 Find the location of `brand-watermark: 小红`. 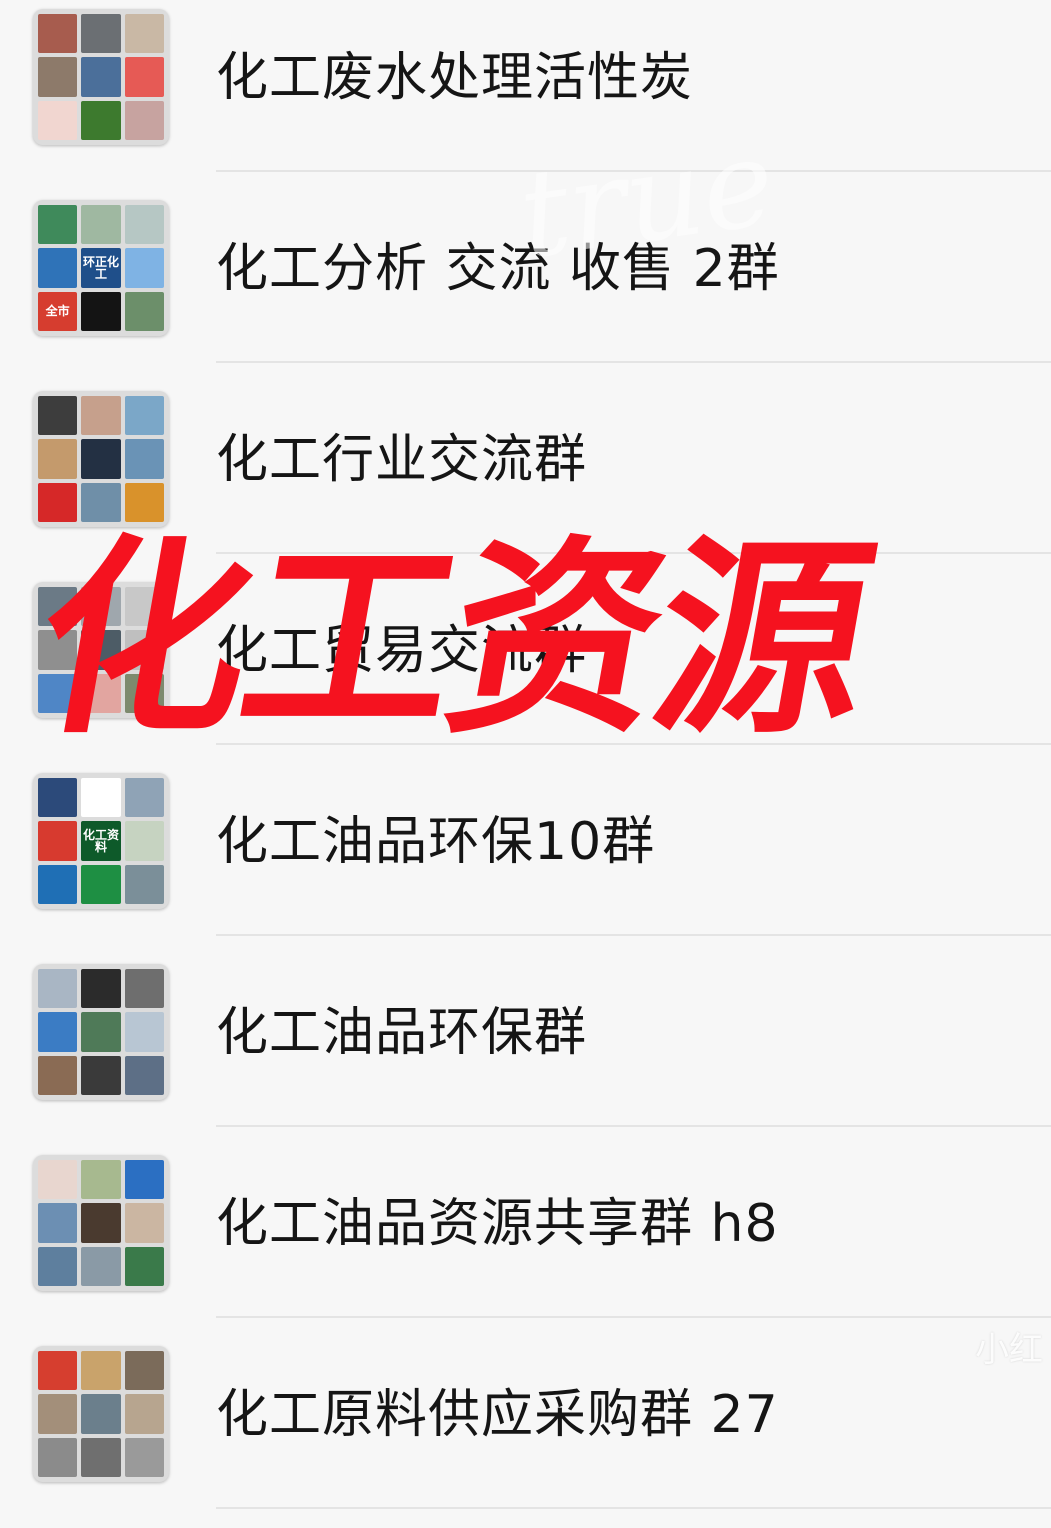

brand-watermark: 小红 is located at coordinates (1009, 1350).